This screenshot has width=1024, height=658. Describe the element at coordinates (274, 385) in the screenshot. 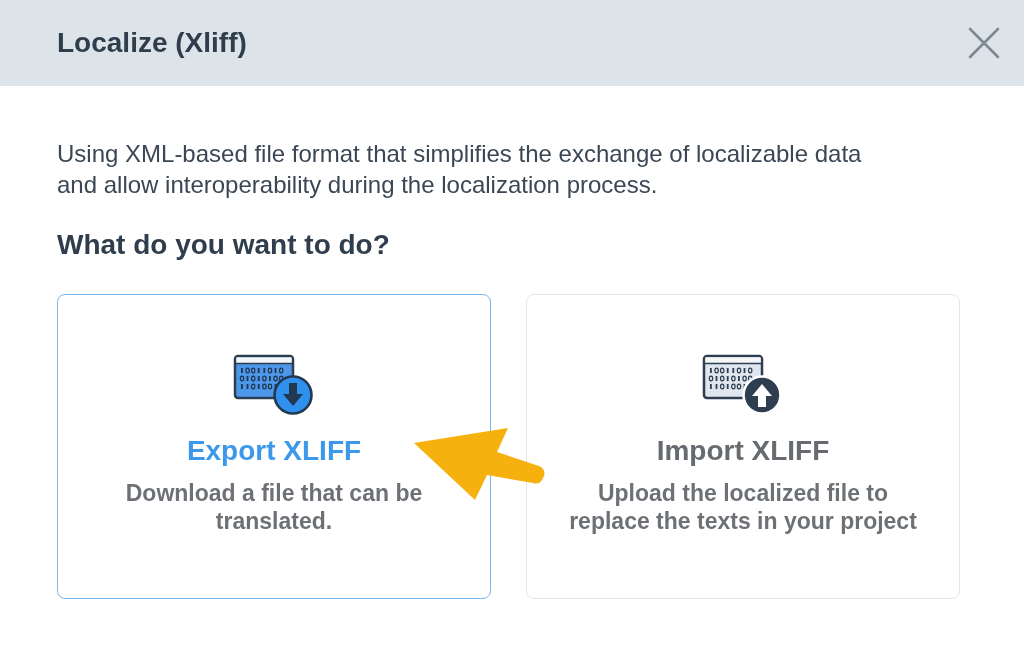

I see `file-download-icon` at that location.